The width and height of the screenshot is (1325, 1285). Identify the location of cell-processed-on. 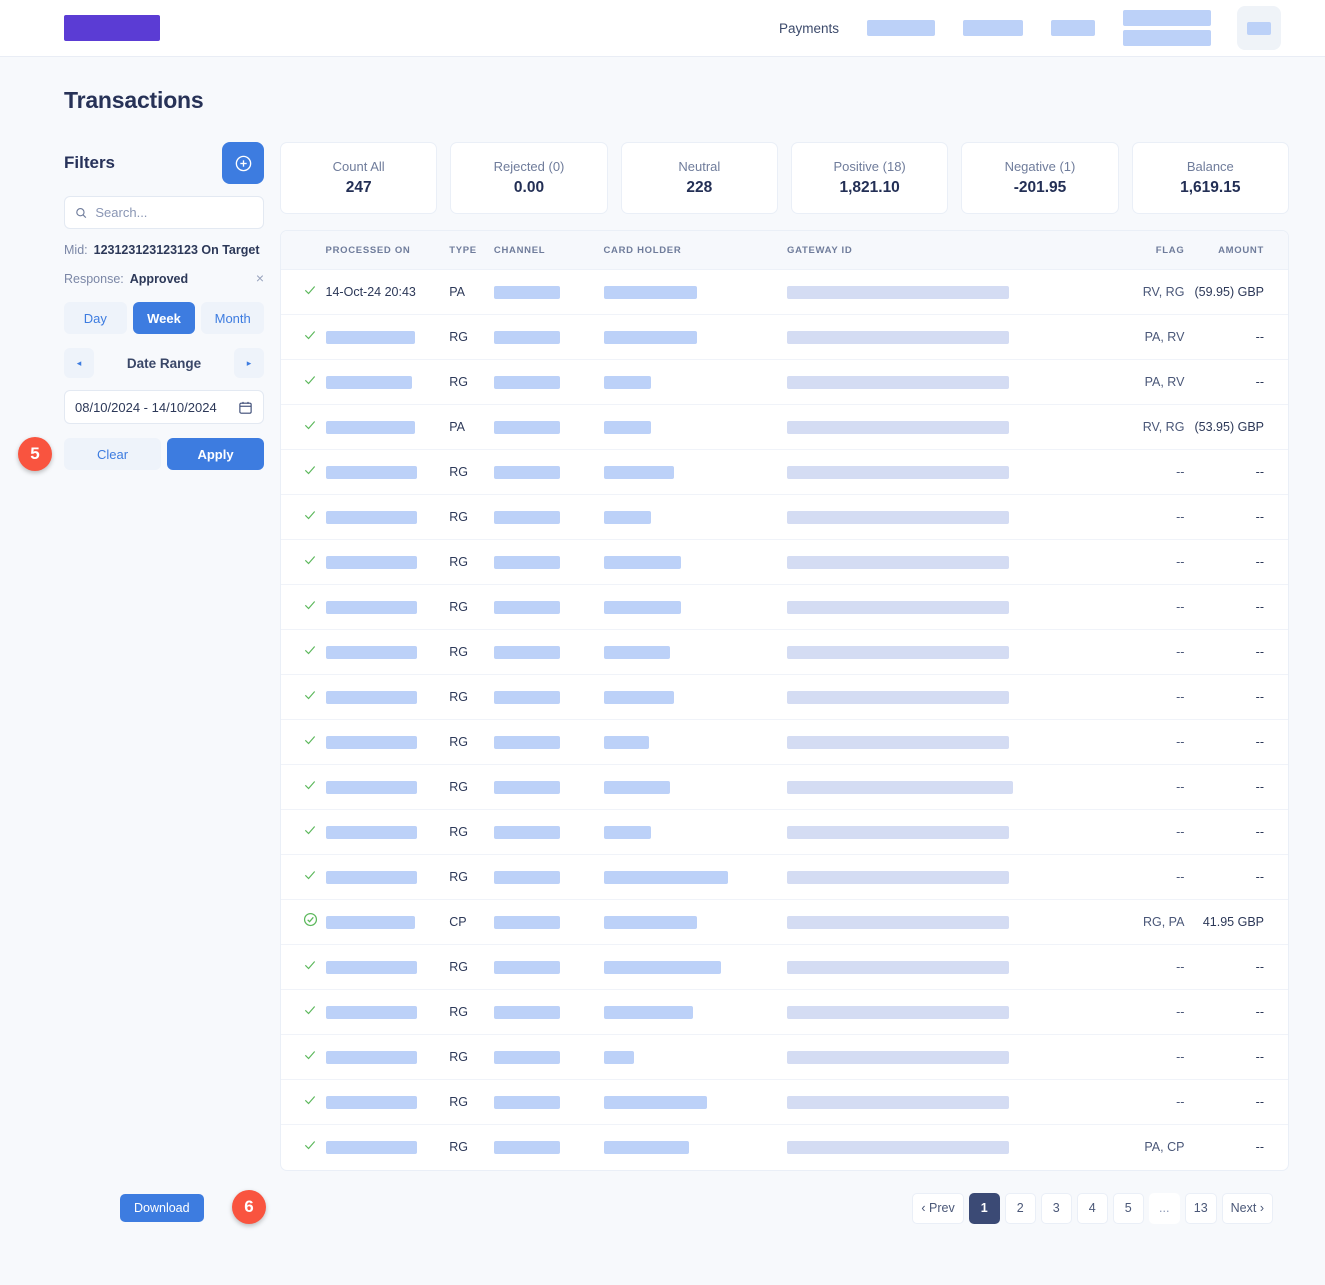
(387, 697).